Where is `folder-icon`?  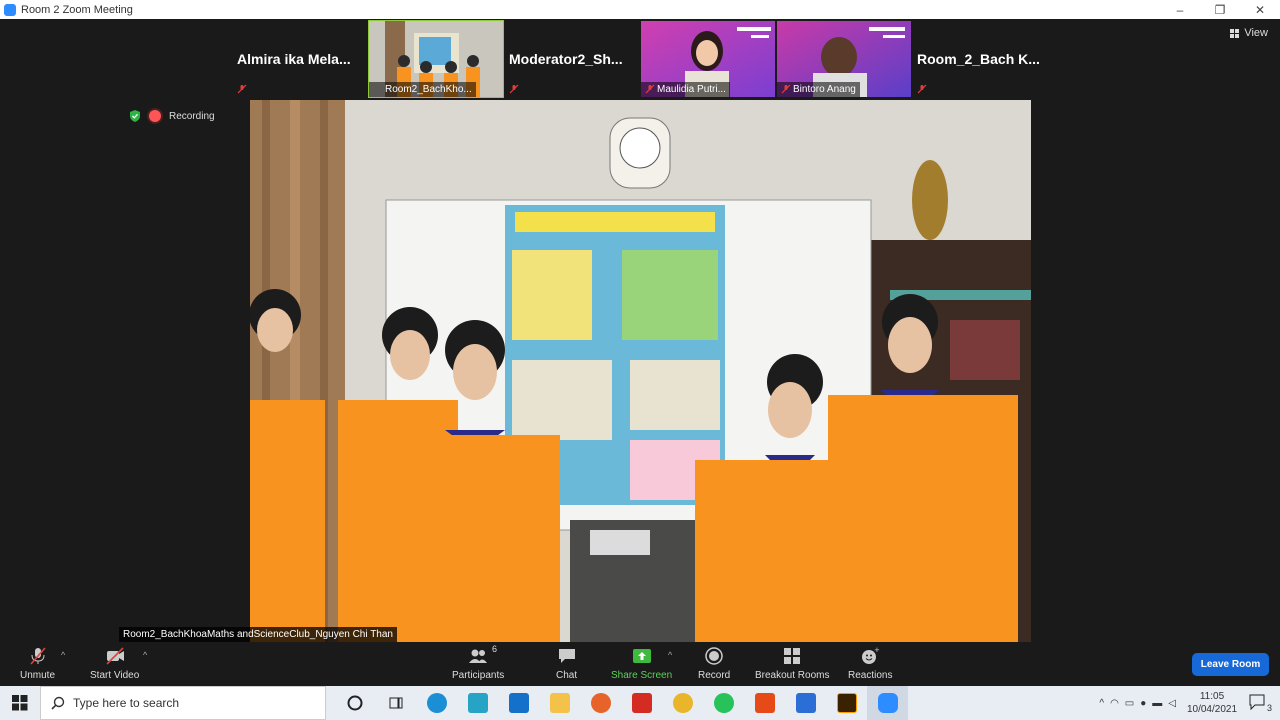 folder-icon is located at coordinates (559, 703).